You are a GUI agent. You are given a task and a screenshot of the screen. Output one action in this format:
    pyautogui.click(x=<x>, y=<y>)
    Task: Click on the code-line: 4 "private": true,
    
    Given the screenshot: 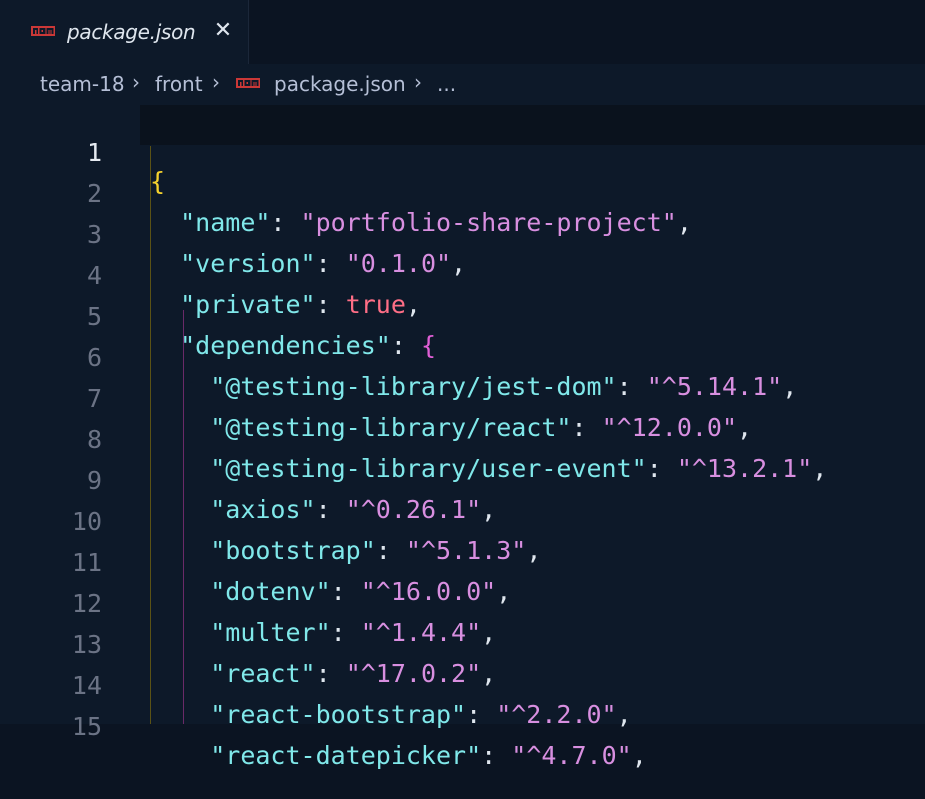 What is the action you would take?
    pyautogui.click(x=462, y=275)
    